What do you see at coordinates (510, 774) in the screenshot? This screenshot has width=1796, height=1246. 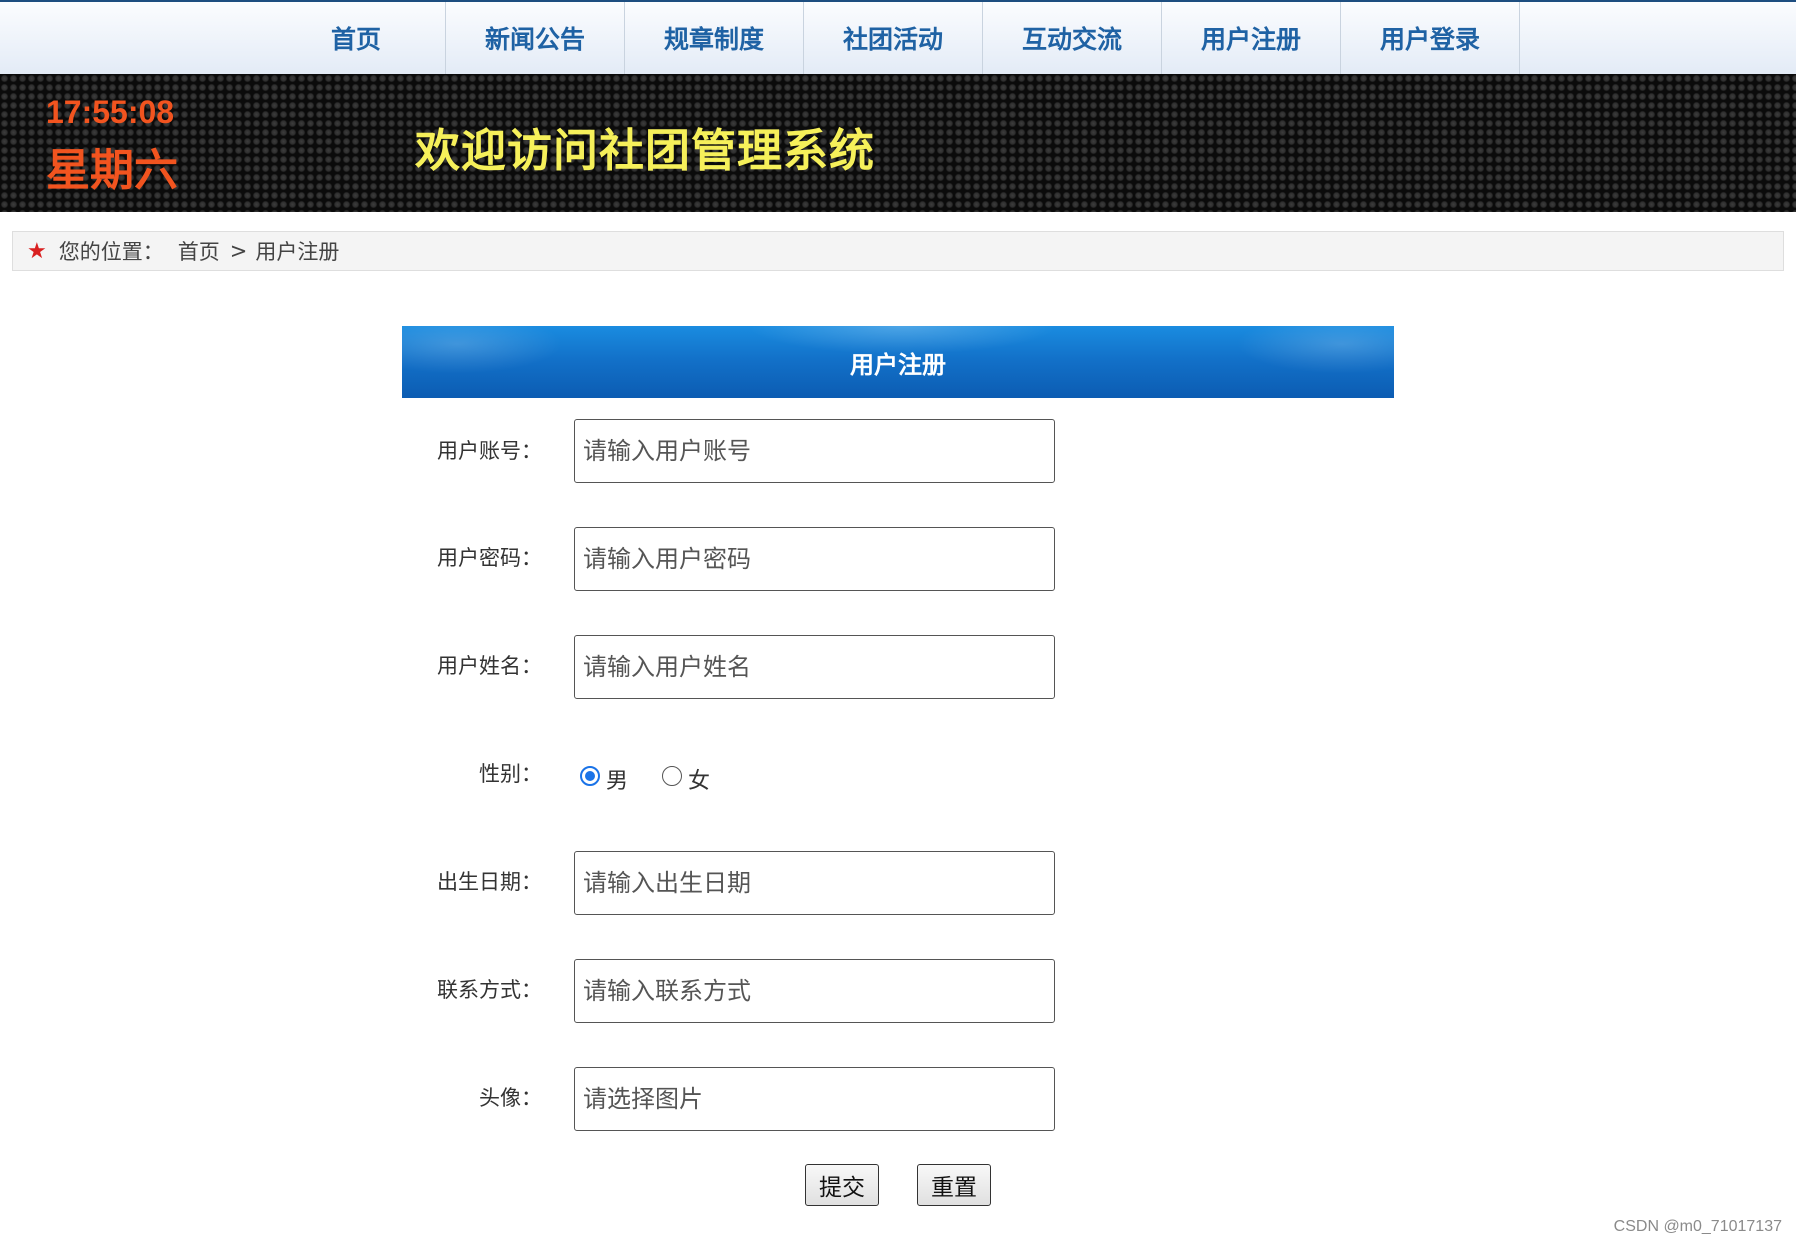 I see `gender-label: 性别：` at bounding box center [510, 774].